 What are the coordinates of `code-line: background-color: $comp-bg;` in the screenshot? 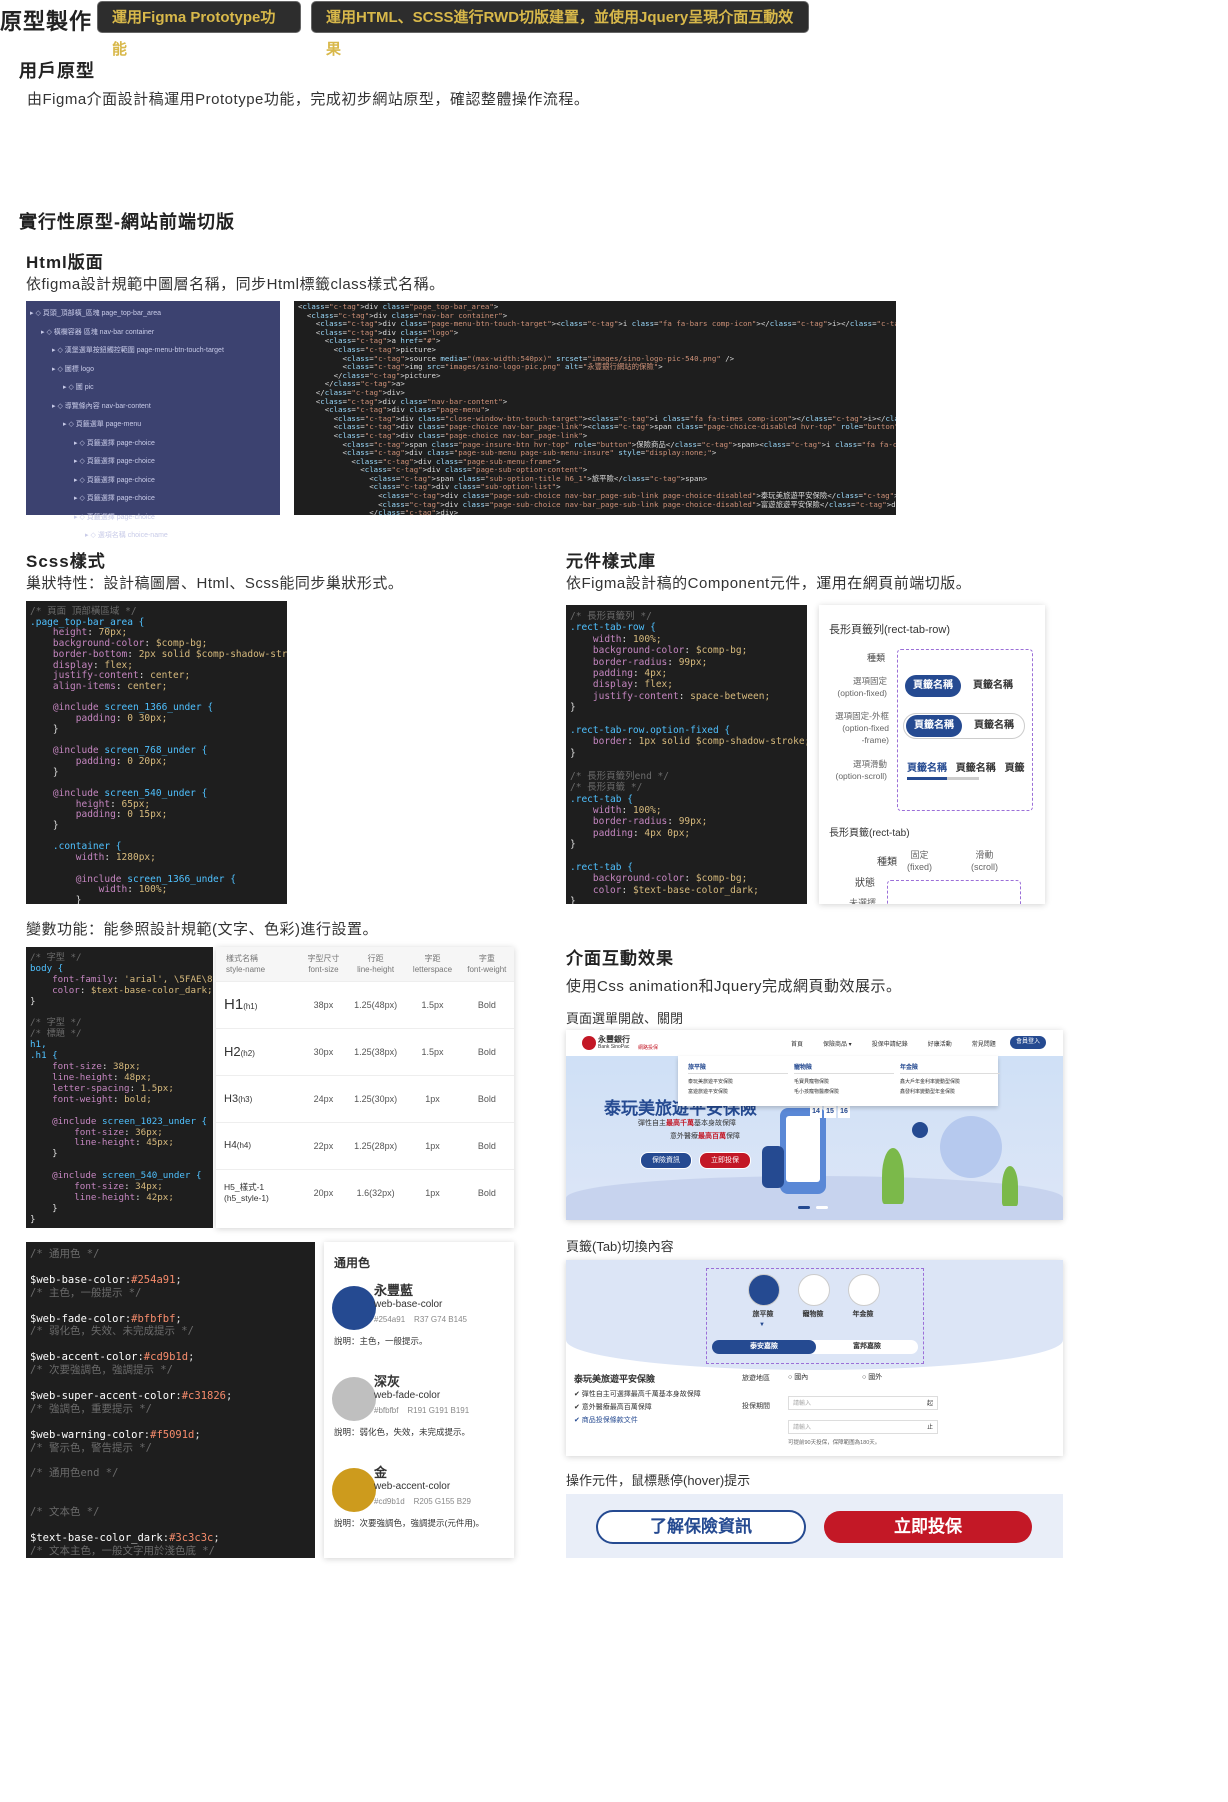 It's located at (670, 879).